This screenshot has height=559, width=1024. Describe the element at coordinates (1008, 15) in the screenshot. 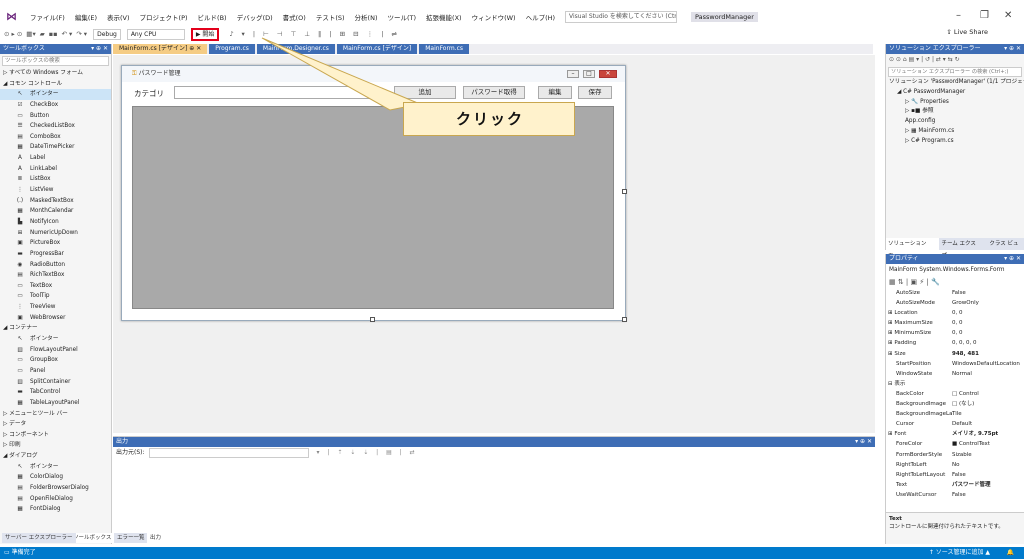

I see `close-icon: ✕` at that location.